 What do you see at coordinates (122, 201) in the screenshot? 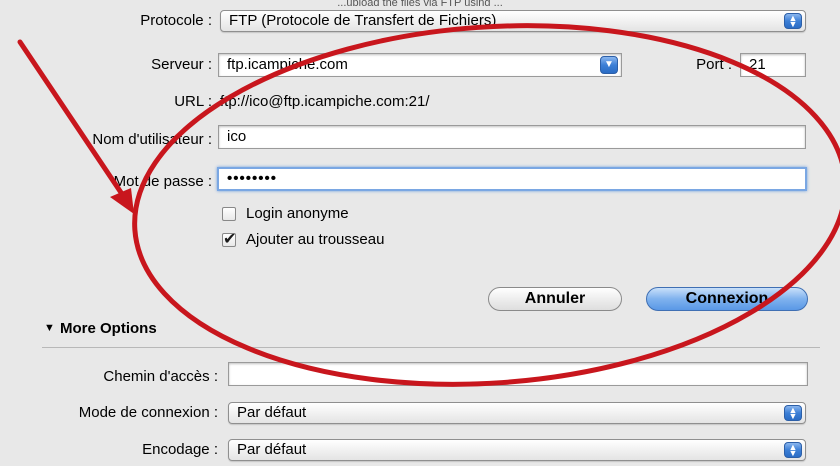
I see `arrow-head-icon` at bounding box center [122, 201].